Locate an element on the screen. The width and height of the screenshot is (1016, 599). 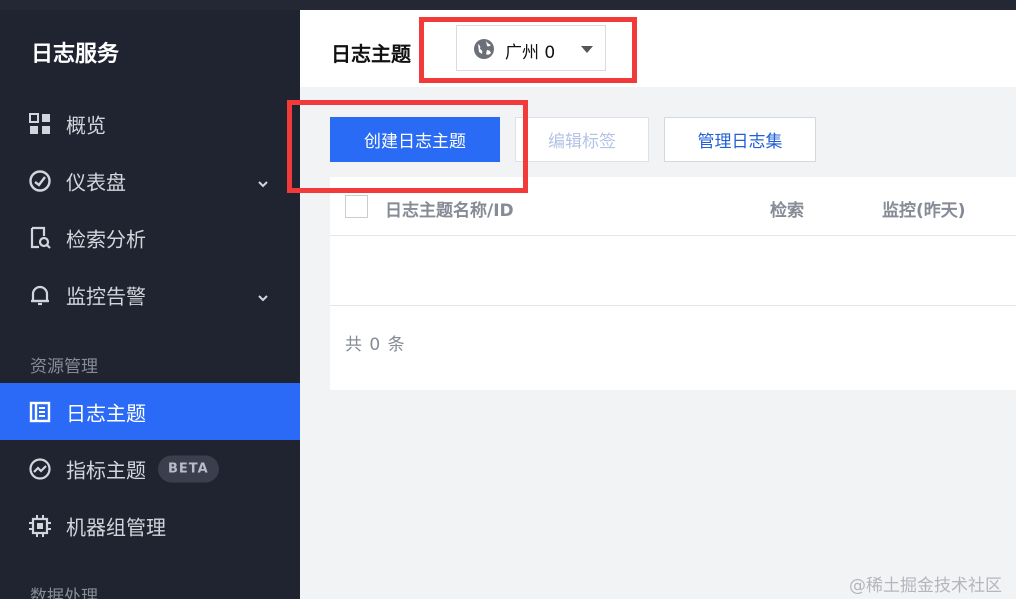
create-log-topic-button: 创建日志主题 is located at coordinates (415, 139).